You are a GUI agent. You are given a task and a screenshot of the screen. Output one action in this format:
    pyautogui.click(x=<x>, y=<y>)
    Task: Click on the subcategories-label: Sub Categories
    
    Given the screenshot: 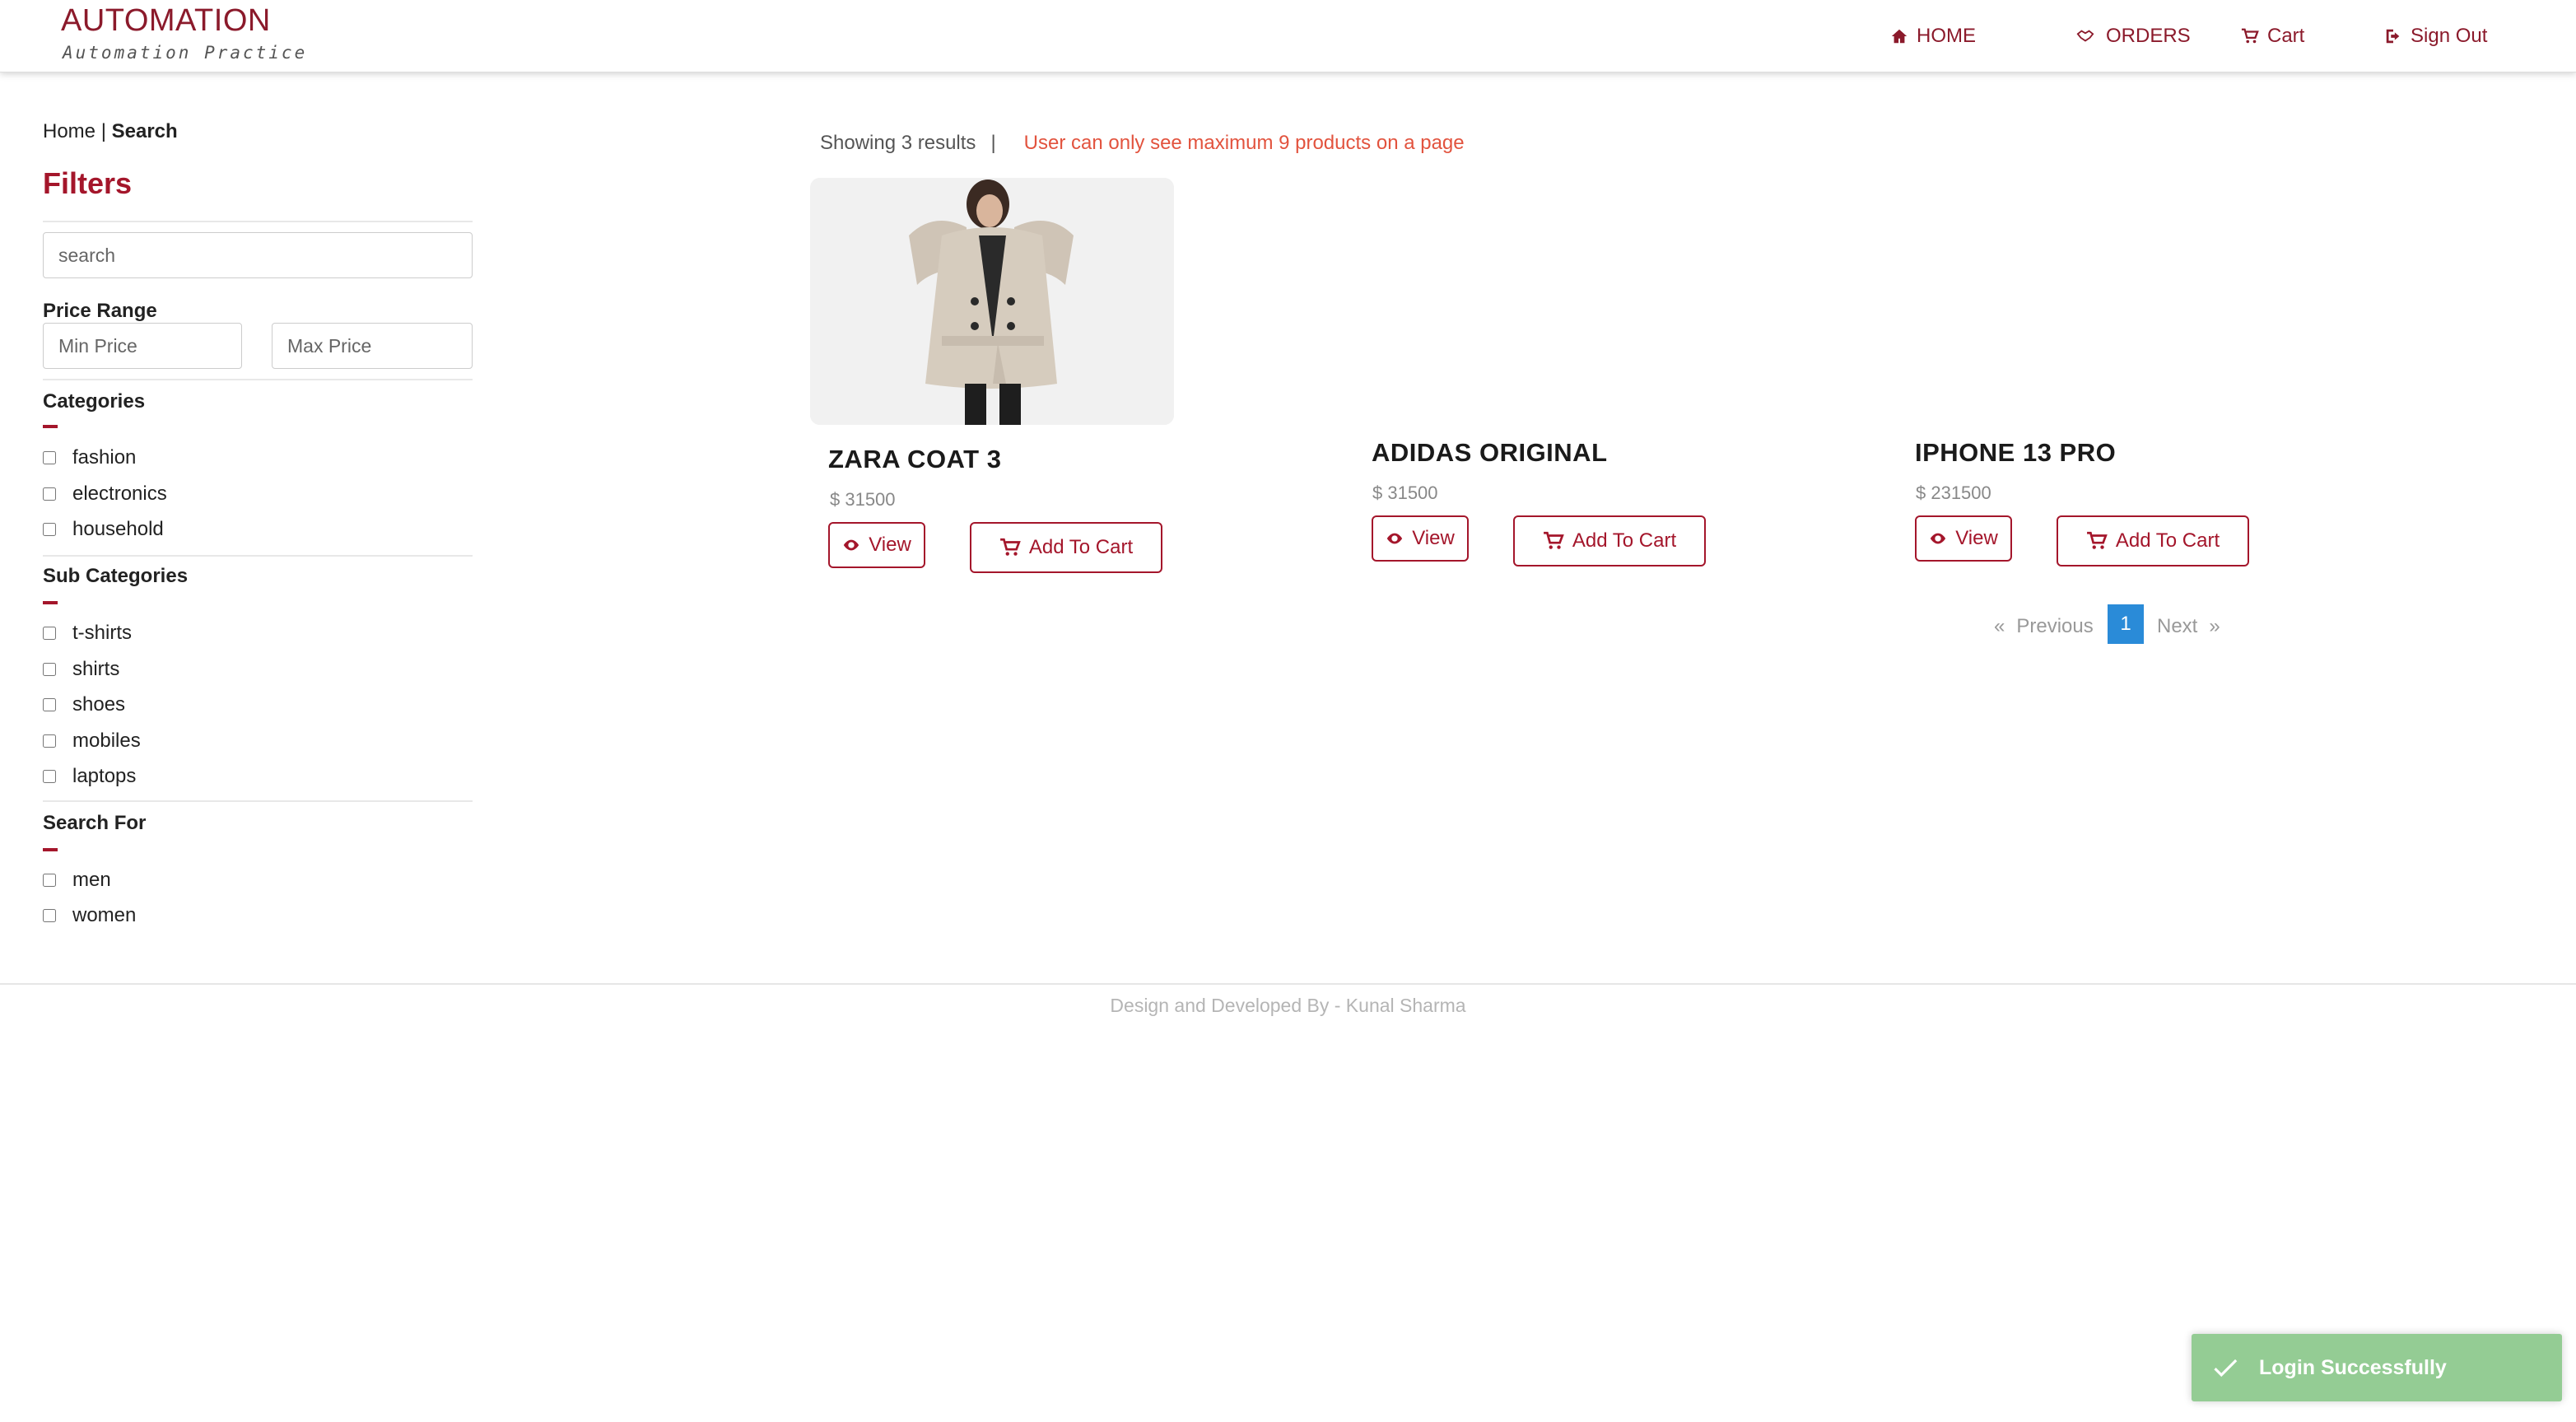 What is the action you would take?
    pyautogui.click(x=116, y=576)
    